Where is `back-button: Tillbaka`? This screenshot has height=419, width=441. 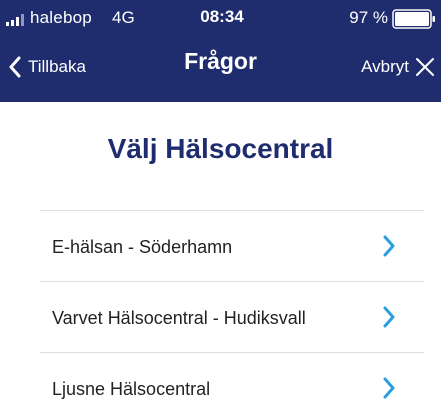
back-button: Tillbaka is located at coordinates (47, 67).